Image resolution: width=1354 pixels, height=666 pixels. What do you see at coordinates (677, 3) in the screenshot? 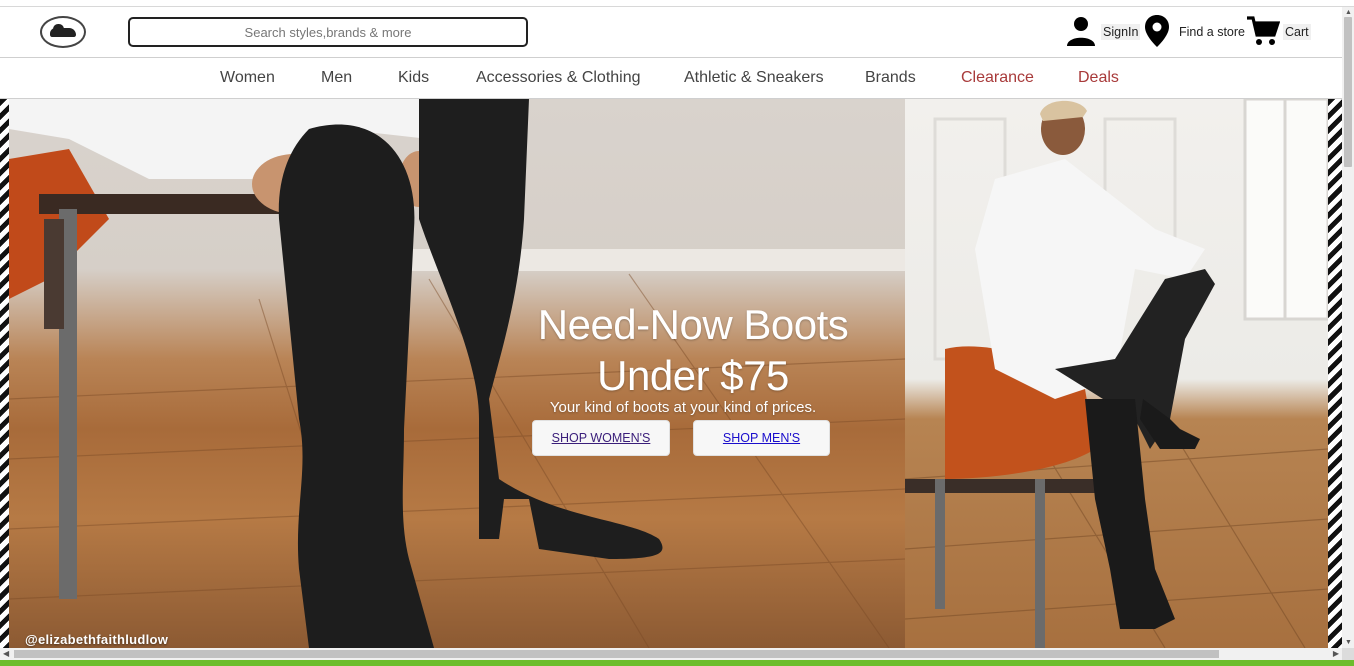
I see `browser-top-strip` at bounding box center [677, 3].